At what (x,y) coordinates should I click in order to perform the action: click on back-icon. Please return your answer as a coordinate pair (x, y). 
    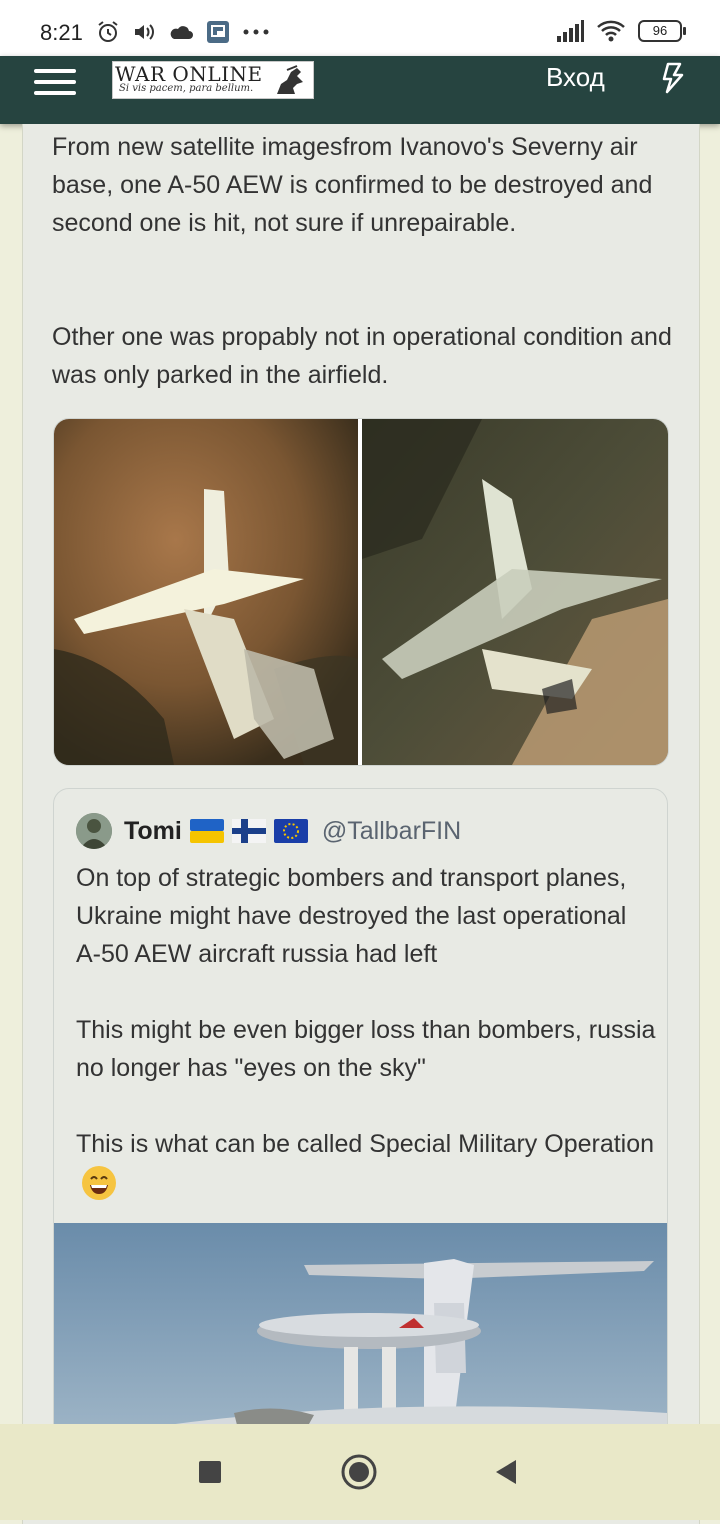
    Looking at the image, I should click on (506, 1472).